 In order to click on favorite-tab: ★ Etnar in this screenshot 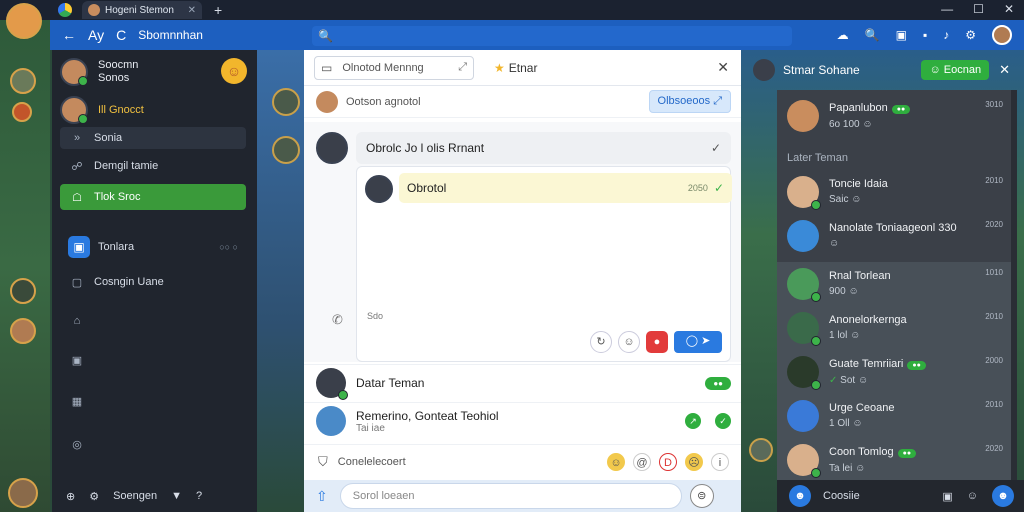, I will do `click(515, 68)`.